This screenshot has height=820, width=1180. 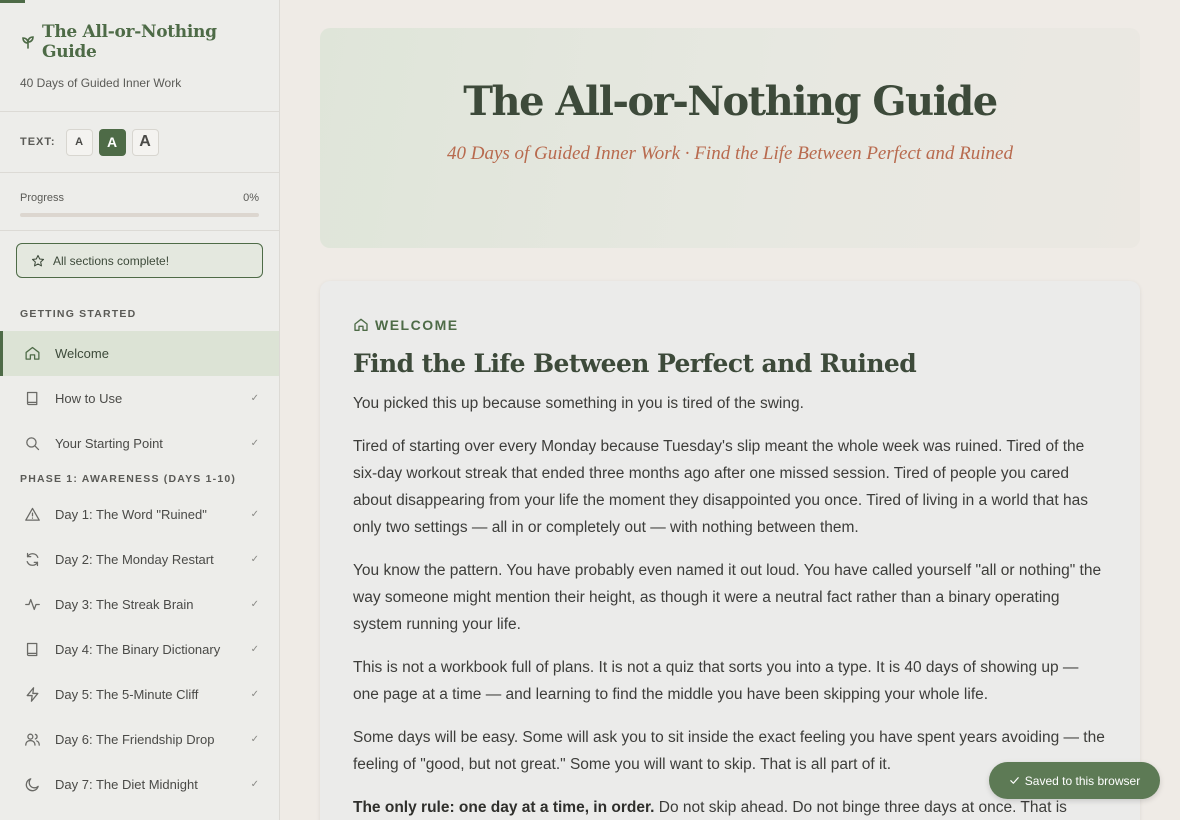 What do you see at coordinates (82, 353) in the screenshot?
I see `sidebar-item-label: Welcome` at bounding box center [82, 353].